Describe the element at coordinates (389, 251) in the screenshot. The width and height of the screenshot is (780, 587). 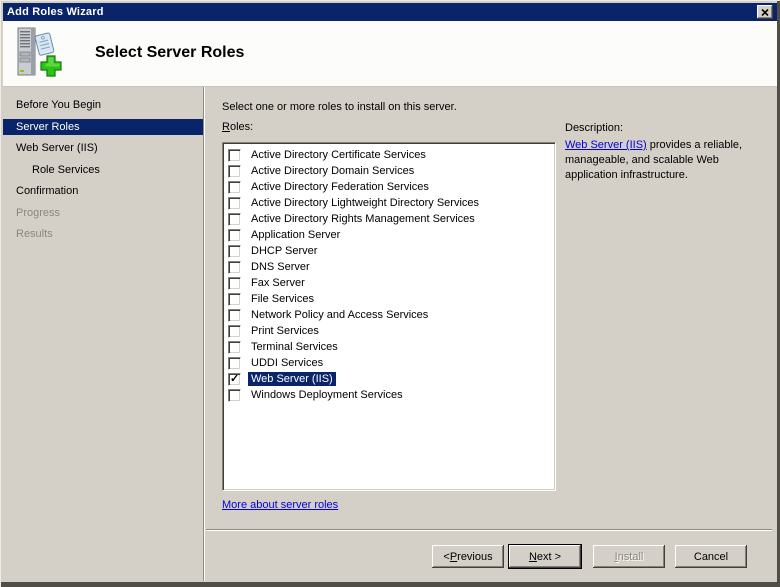
I see `role-row: DHCP Server` at that location.